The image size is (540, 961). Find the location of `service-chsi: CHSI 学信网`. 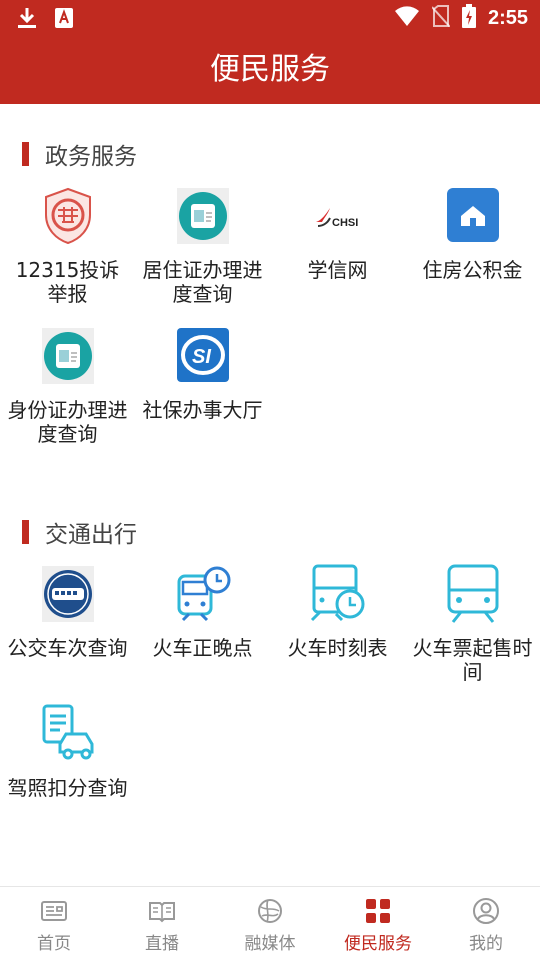

service-chsi: CHSI 学信网 is located at coordinates (337, 234).